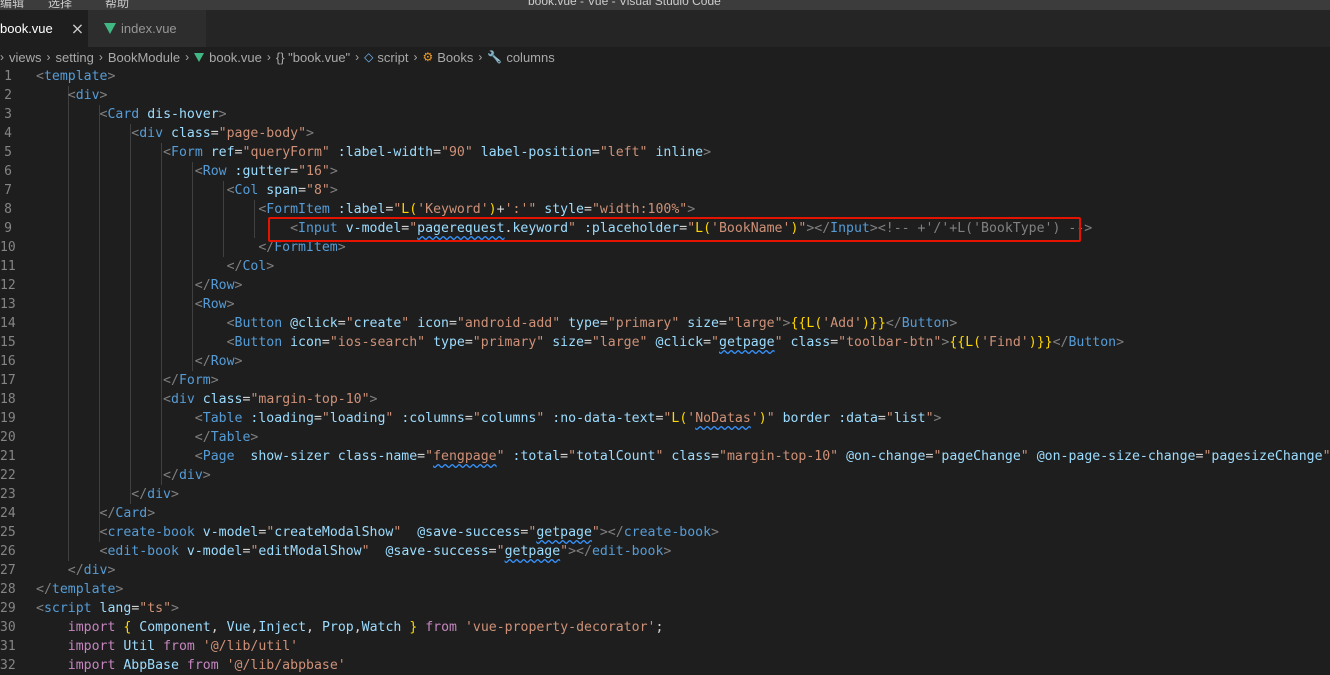 Image resolution: width=1330 pixels, height=675 pixels. I want to click on code-line: 11 </Col>, so click(665, 266).